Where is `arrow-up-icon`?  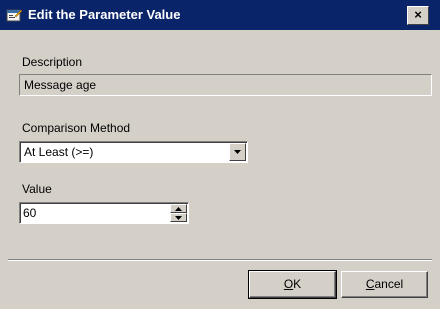
arrow-up-icon is located at coordinates (178, 209).